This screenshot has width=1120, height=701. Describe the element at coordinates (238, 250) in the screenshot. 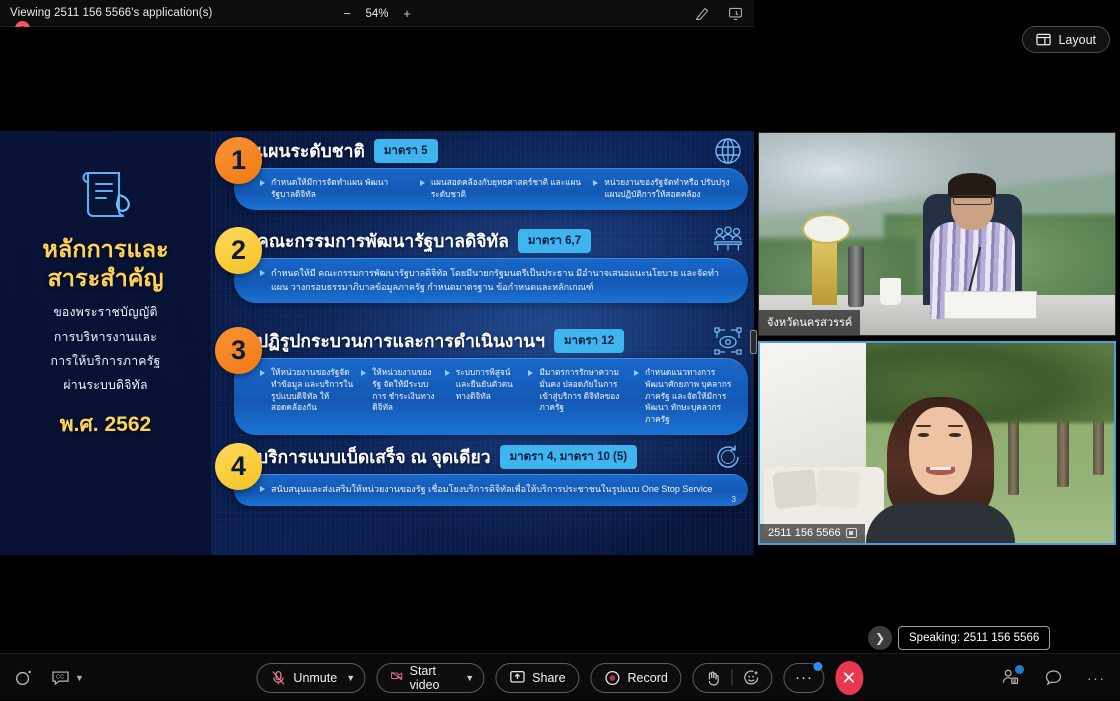

I see `slide-item-number: 2` at that location.